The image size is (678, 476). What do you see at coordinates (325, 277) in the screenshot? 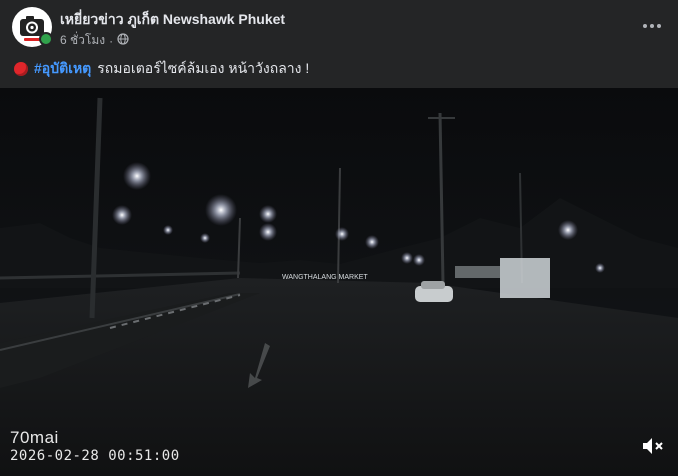
I see `market-sign-text: WANGTHALANG MARKET` at bounding box center [325, 277].